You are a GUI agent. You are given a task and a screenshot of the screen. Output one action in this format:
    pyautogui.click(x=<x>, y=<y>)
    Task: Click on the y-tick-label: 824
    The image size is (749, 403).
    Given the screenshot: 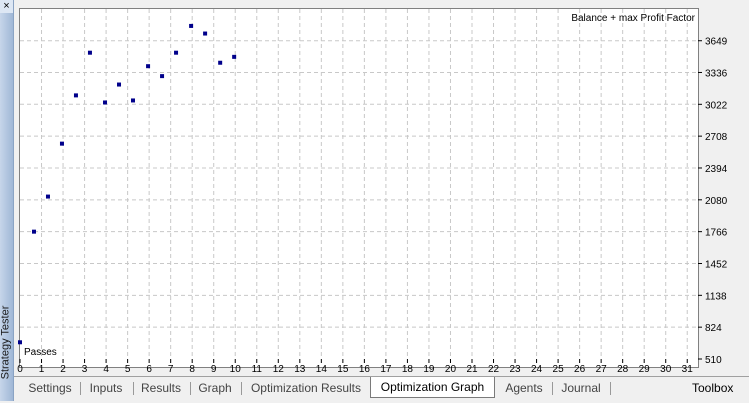 What is the action you would take?
    pyautogui.click(x=713, y=328)
    